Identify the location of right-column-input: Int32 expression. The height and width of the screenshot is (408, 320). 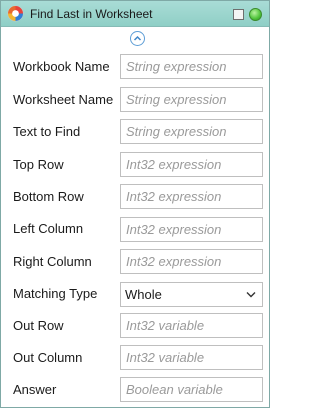
(191, 261).